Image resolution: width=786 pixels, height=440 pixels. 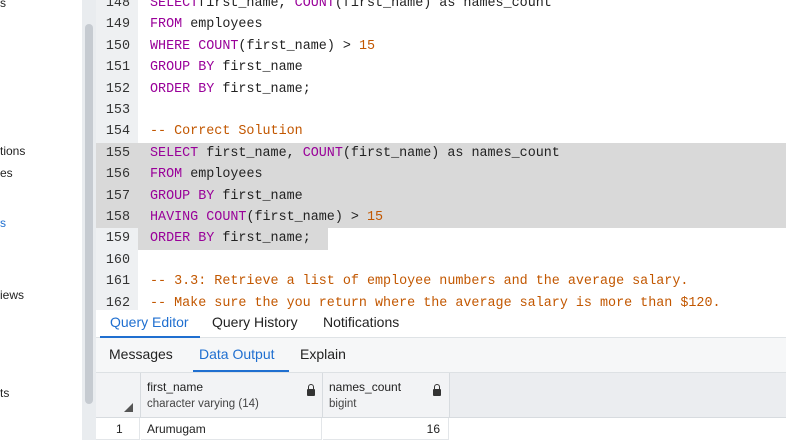 I want to click on tree-item-fragment: ts, so click(x=4, y=393).